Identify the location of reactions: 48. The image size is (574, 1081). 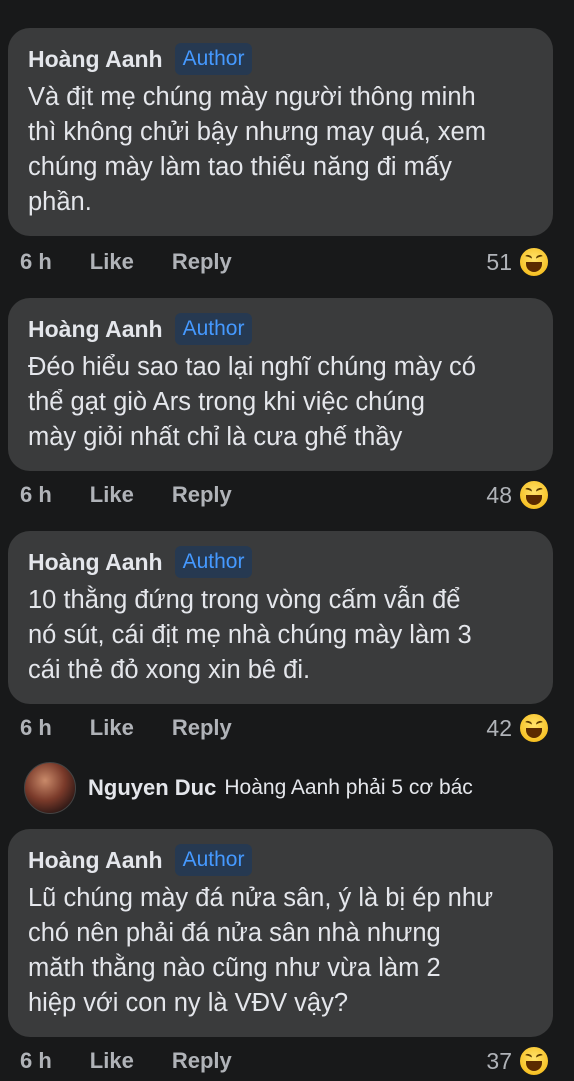
(518, 495).